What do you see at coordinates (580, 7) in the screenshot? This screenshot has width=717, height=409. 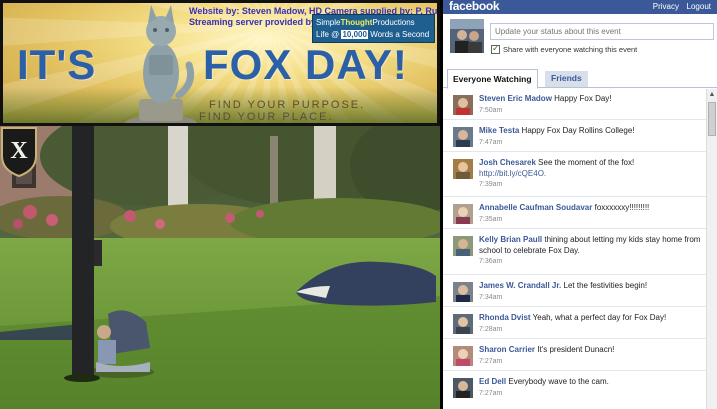 I see `facebook-top-bar: facebook Privacy Logout` at bounding box center [580, 7].